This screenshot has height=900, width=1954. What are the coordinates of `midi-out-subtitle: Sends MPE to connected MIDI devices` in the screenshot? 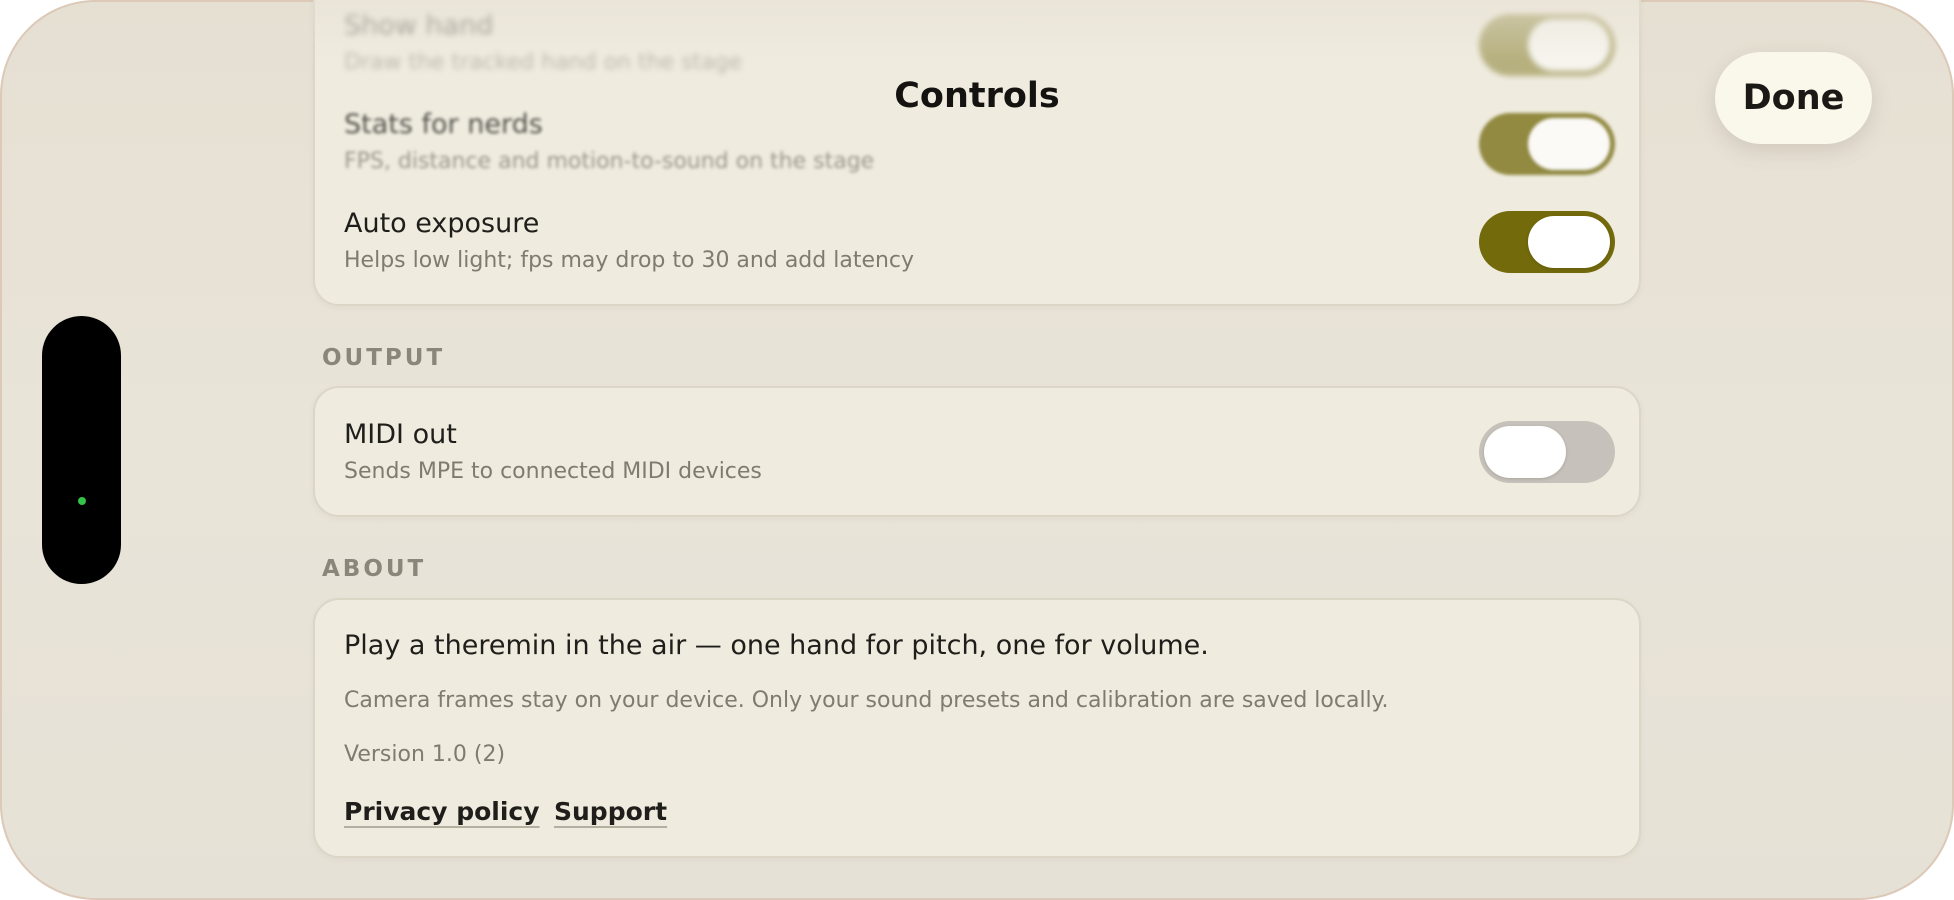 It's located at (553, 471).